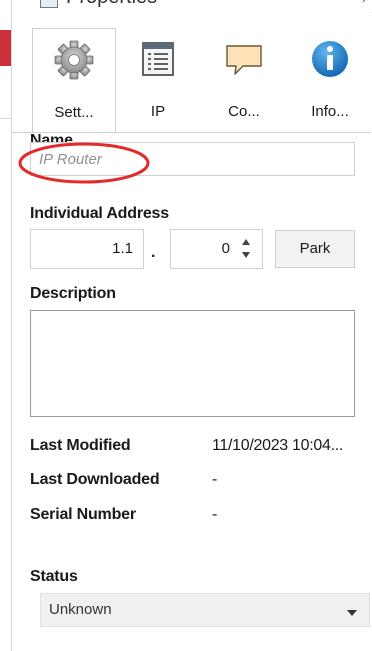 The width and height of the screenshot is (372, 651). I want to click on area-line-value: 1.1, so click(122, 248).